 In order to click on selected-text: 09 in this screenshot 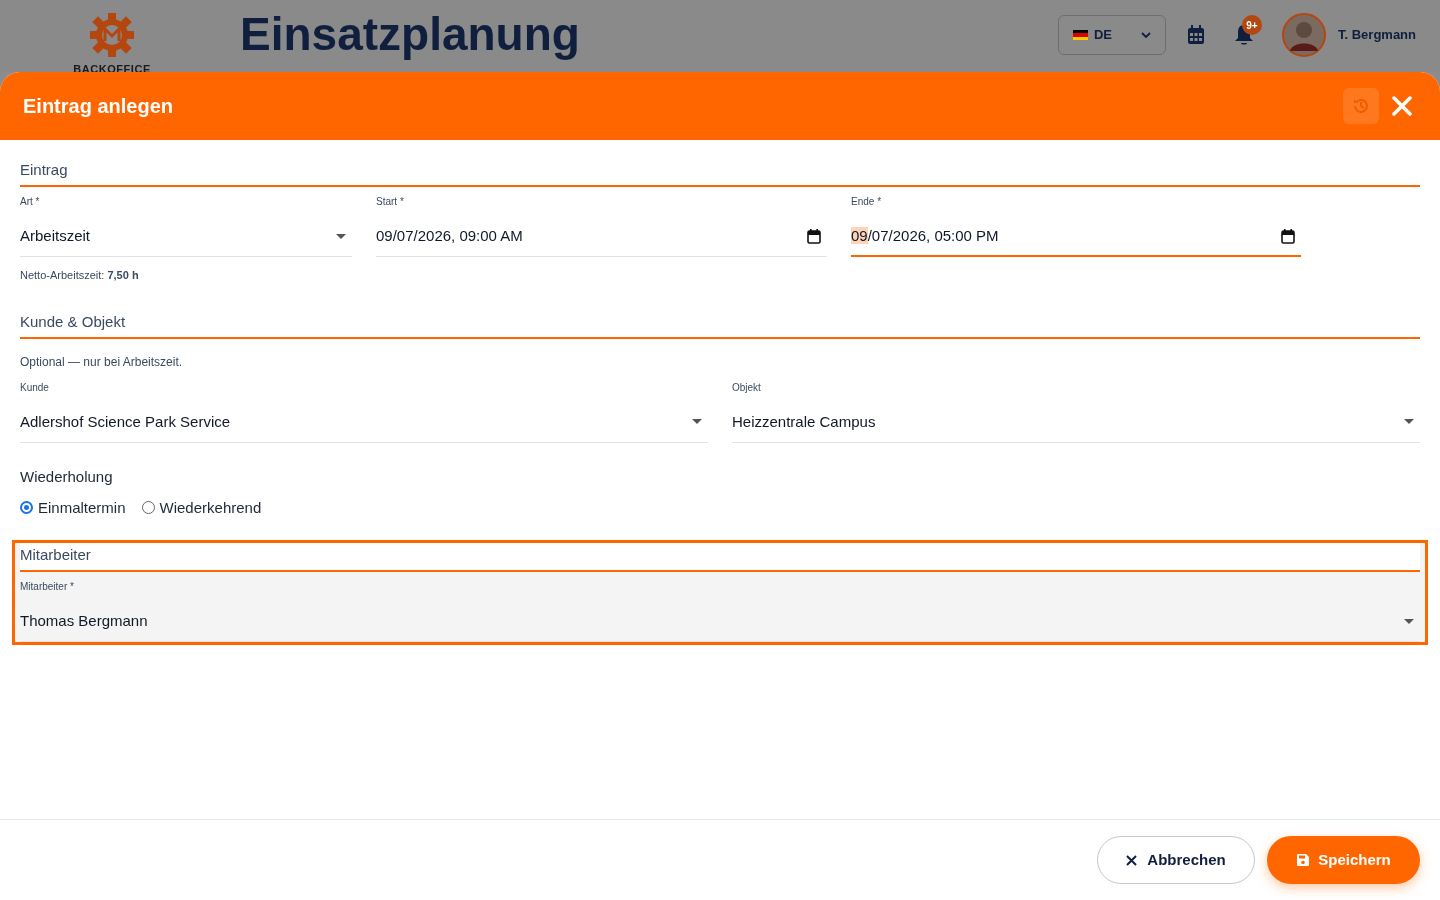, I will do `click(859, 235)`.